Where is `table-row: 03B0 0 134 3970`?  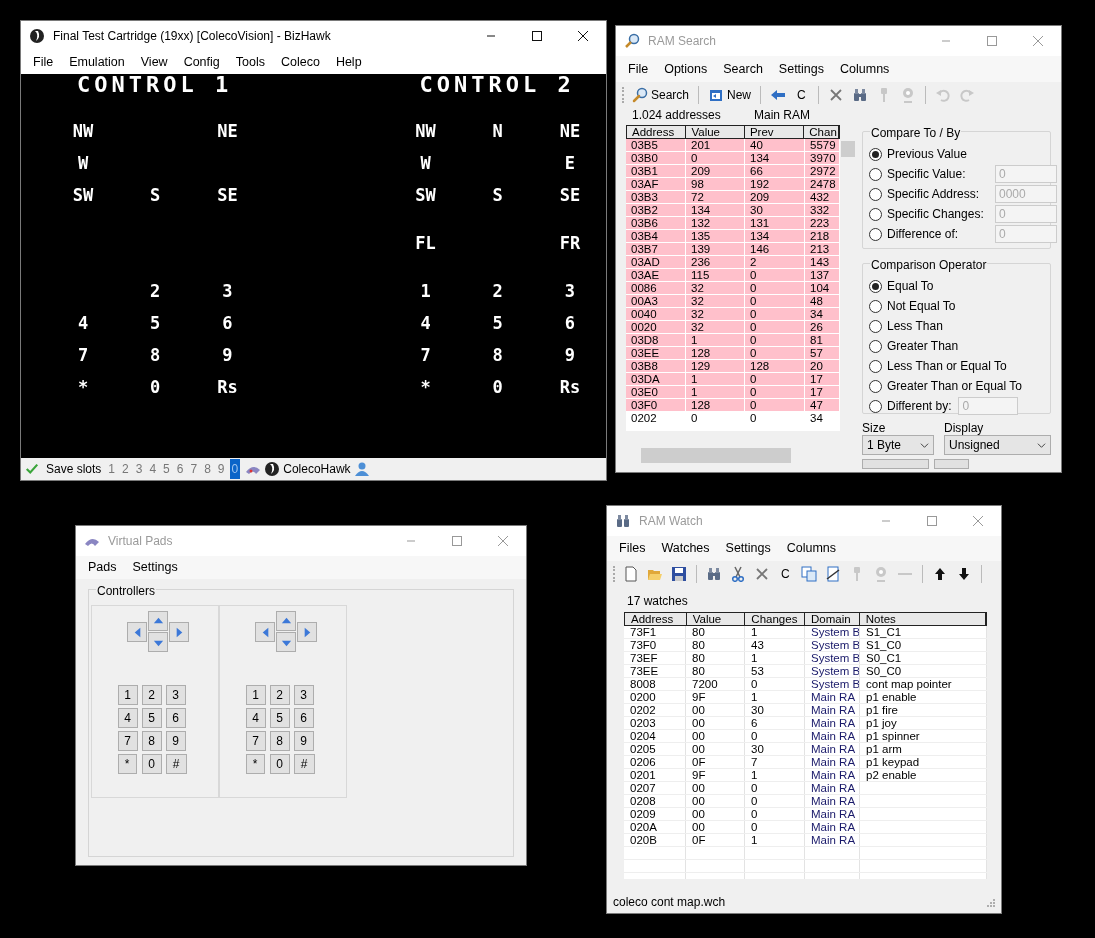 table-row: 03B0 0 134 3970 is located at coordinates (733, 158).